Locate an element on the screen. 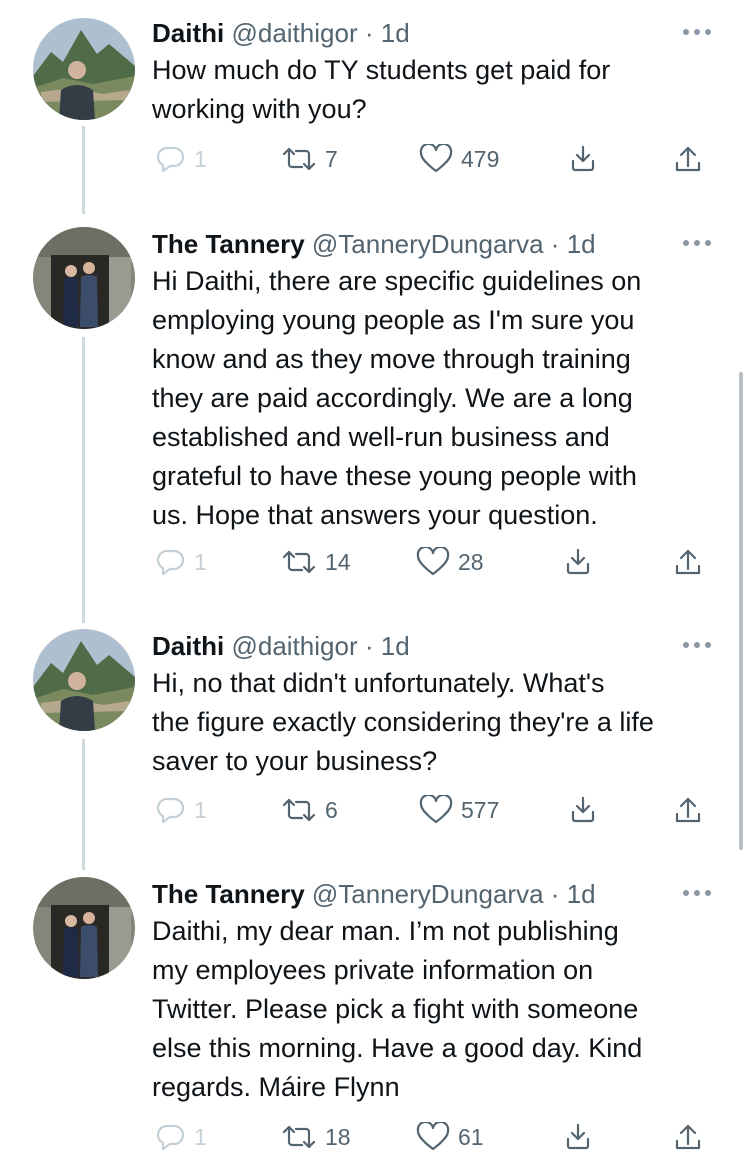 This screenshot has width=750, height=1167. tweet-text-line: us. Hope that answers your question. is located at coordinates (375, 515).